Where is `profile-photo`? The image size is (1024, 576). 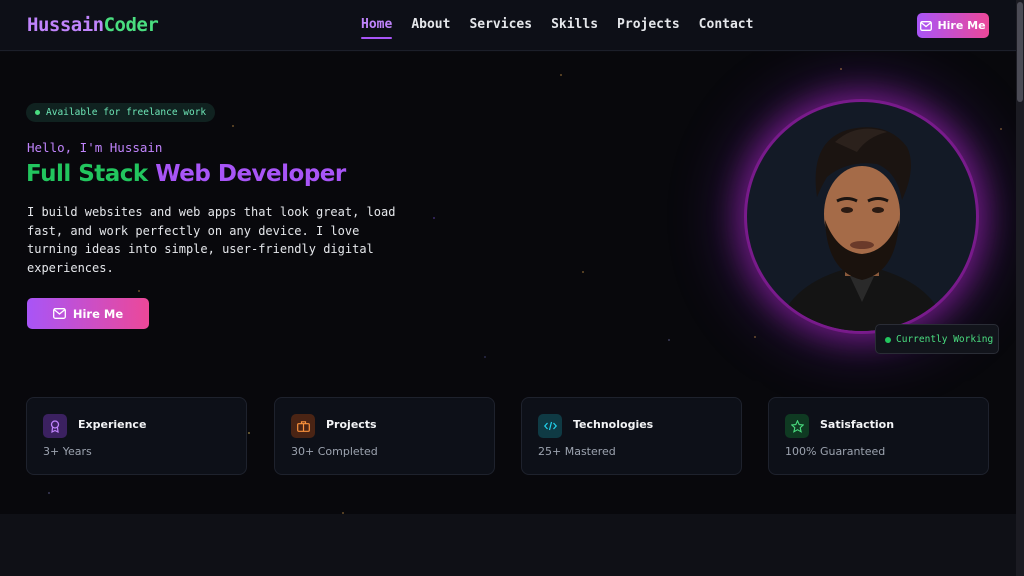 profile-photo is located at coordinates (861, 216).